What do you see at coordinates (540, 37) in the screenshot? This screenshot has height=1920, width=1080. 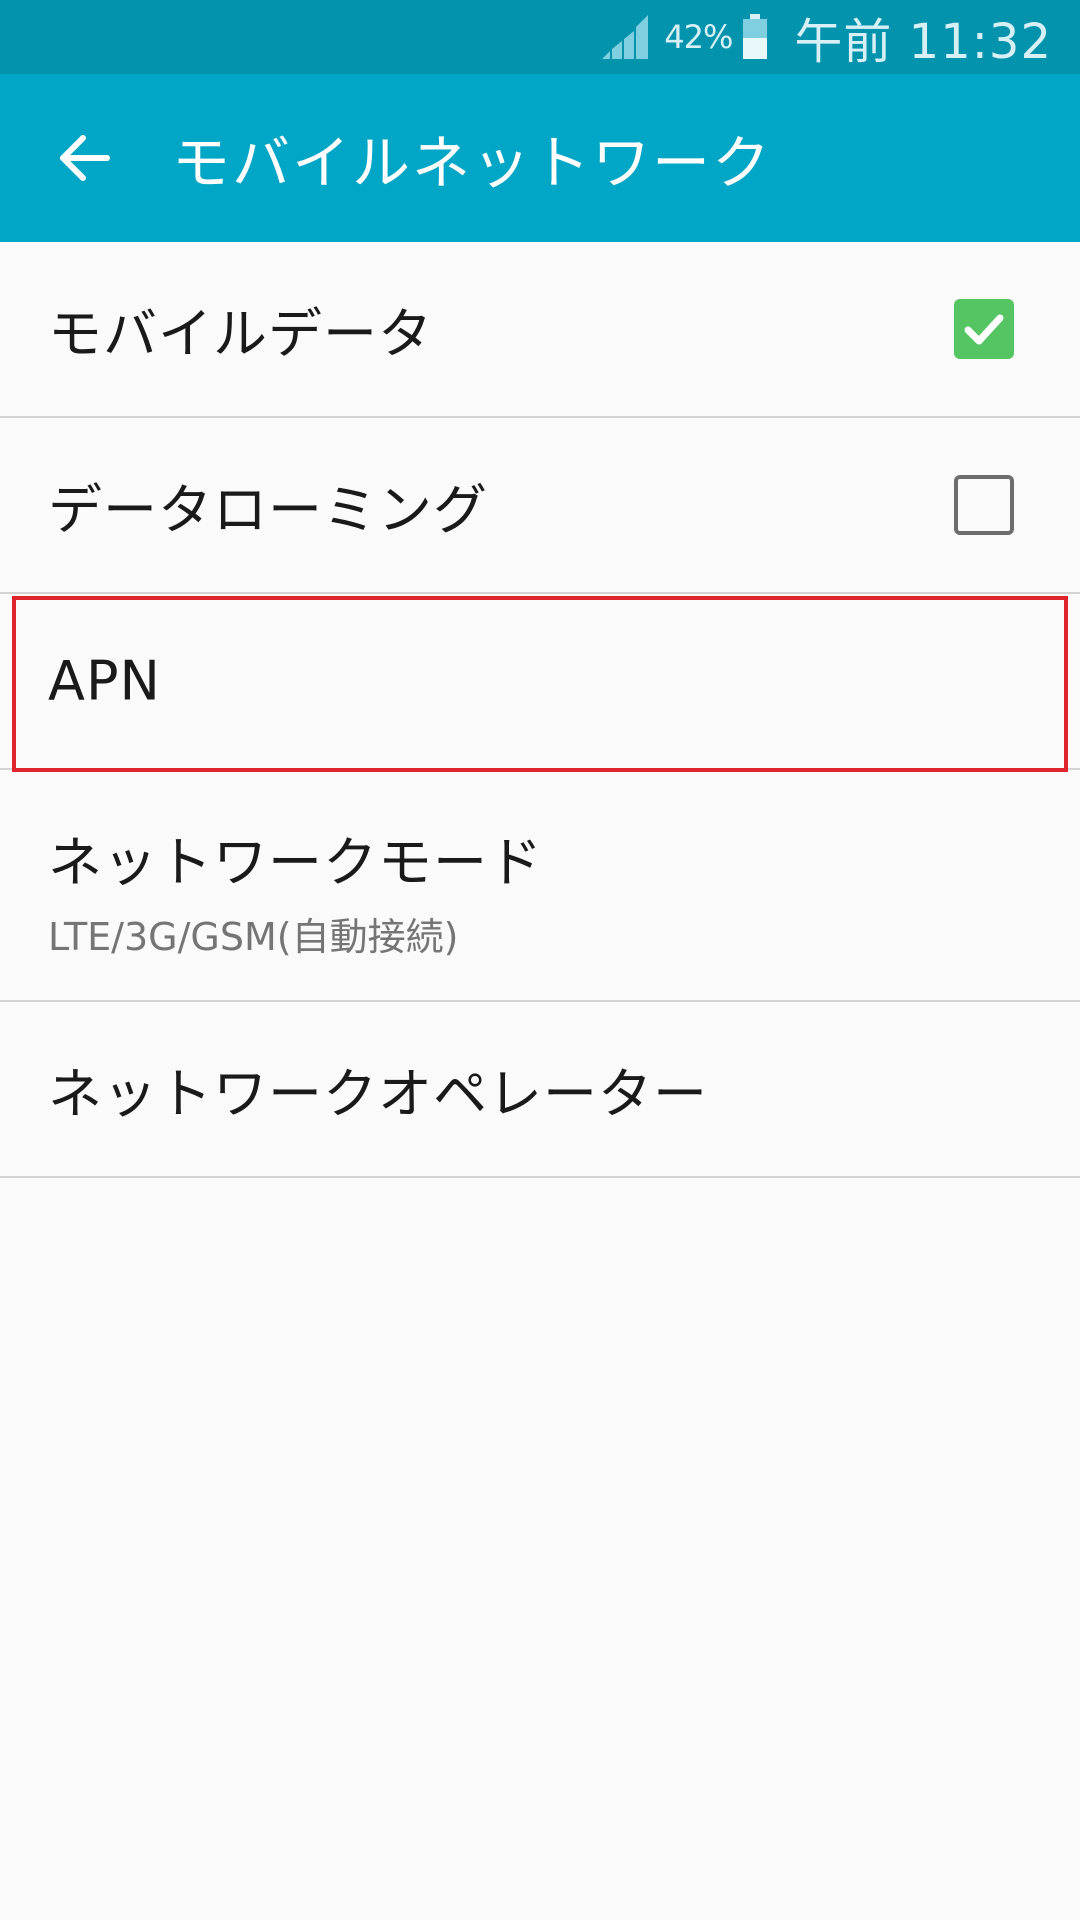 I see `status-bar: 42% 午前 11:32` at bounding box center [540, 37].